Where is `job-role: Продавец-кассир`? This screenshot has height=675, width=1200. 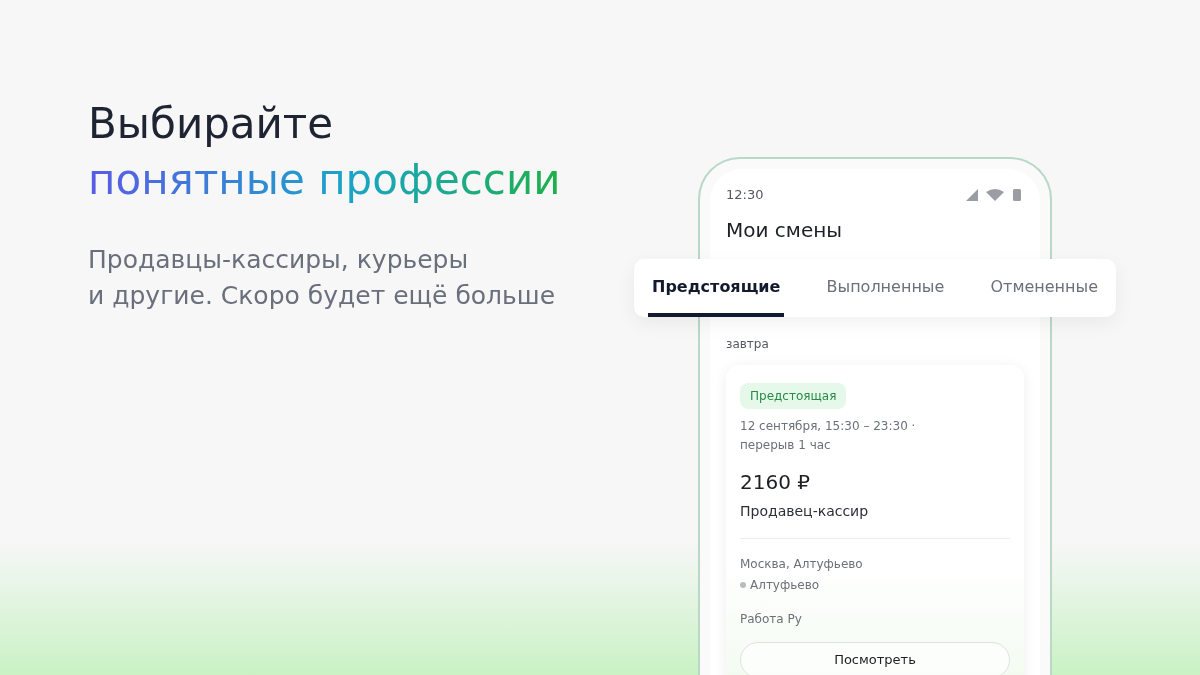
job-role: Продавец-кассир is located at coordinates (805, 511).